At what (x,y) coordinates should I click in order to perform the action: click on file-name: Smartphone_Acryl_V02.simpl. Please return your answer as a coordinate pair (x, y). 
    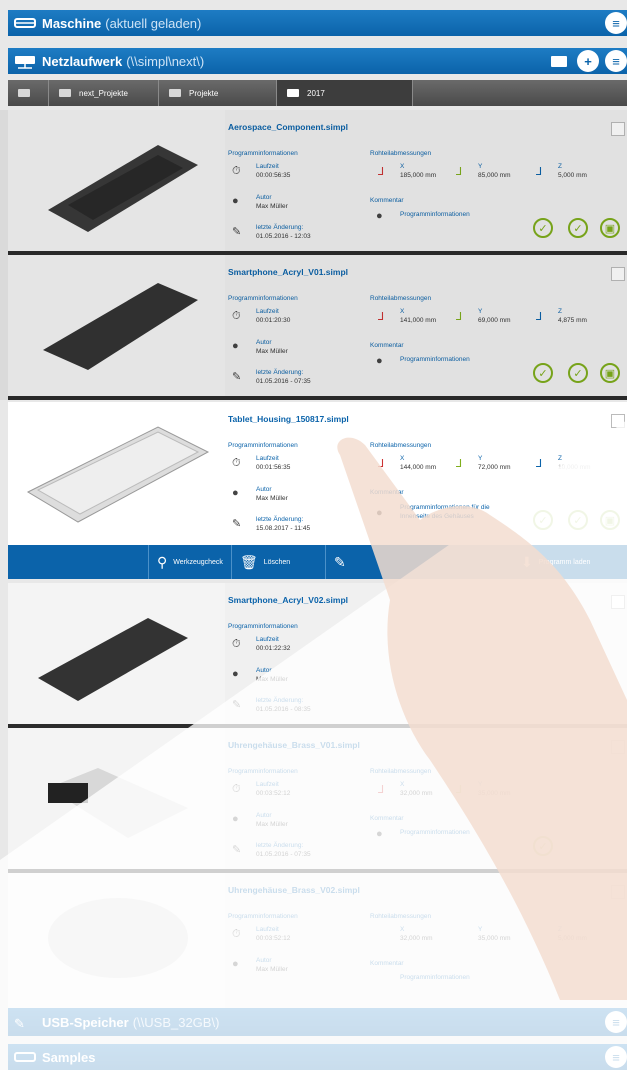
    Looking at the image, I should click on (288, 600).